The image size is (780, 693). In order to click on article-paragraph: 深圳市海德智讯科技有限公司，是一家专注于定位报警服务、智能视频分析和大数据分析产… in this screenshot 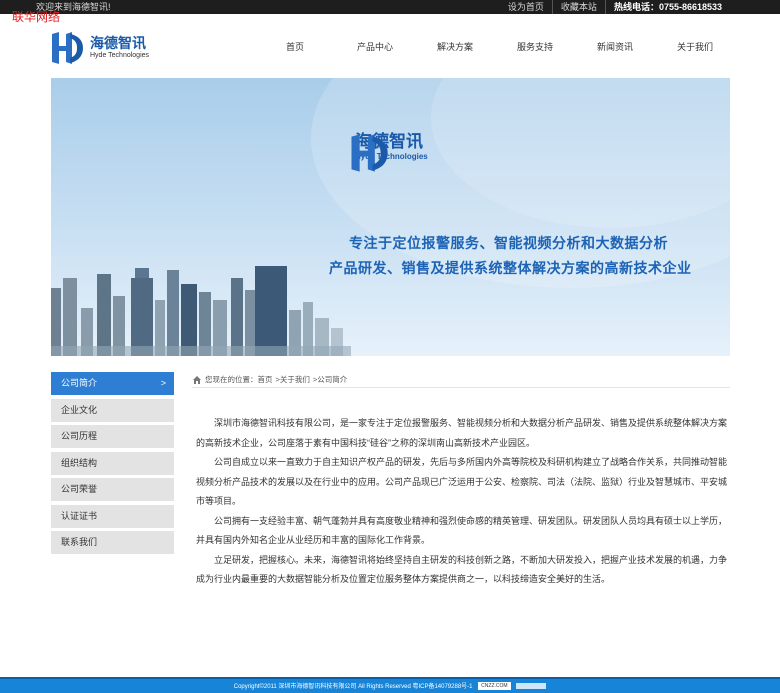, I will do `click(462, 433)`.